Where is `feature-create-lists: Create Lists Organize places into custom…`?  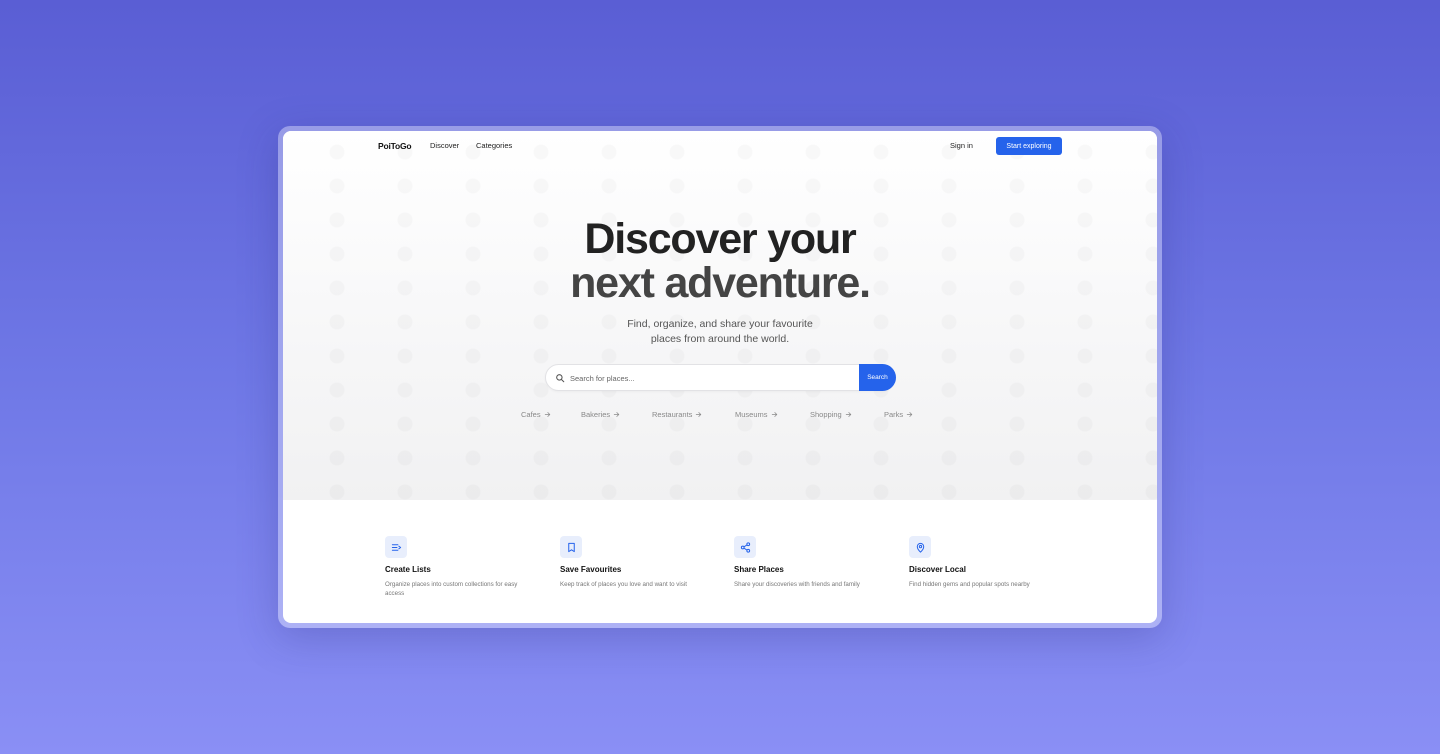 feature-create-lists: Create Lists Organize places into custom… is located at coordinates (465, 567).